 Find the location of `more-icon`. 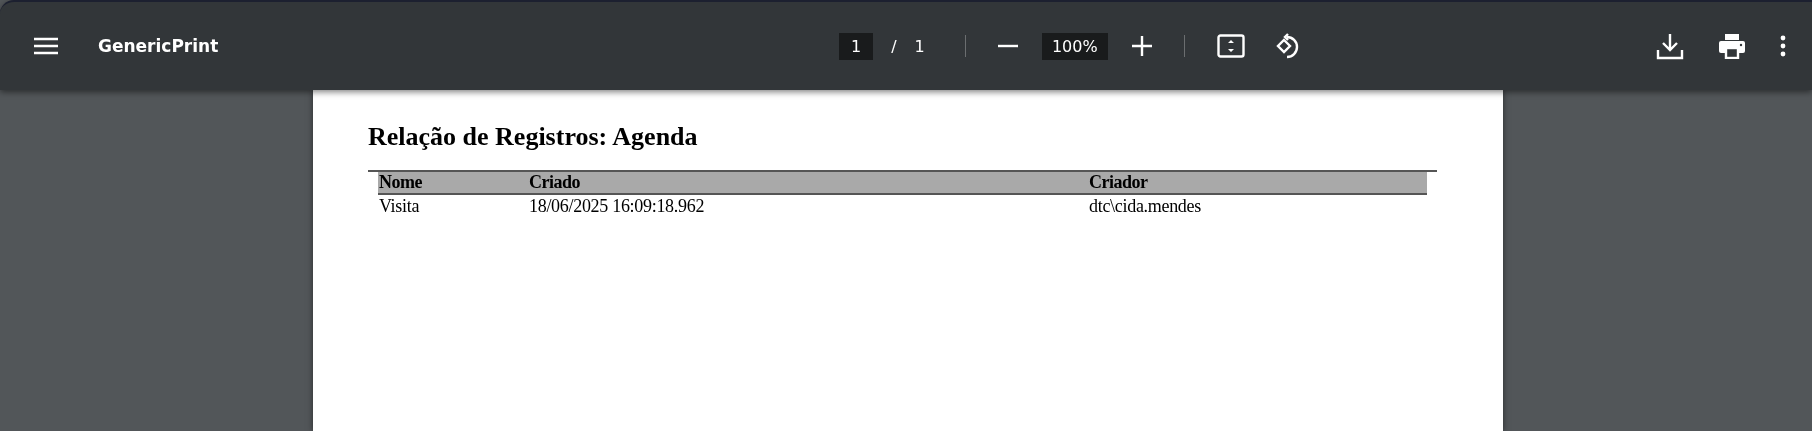

more-icon is located at coordinates (1783, 46).